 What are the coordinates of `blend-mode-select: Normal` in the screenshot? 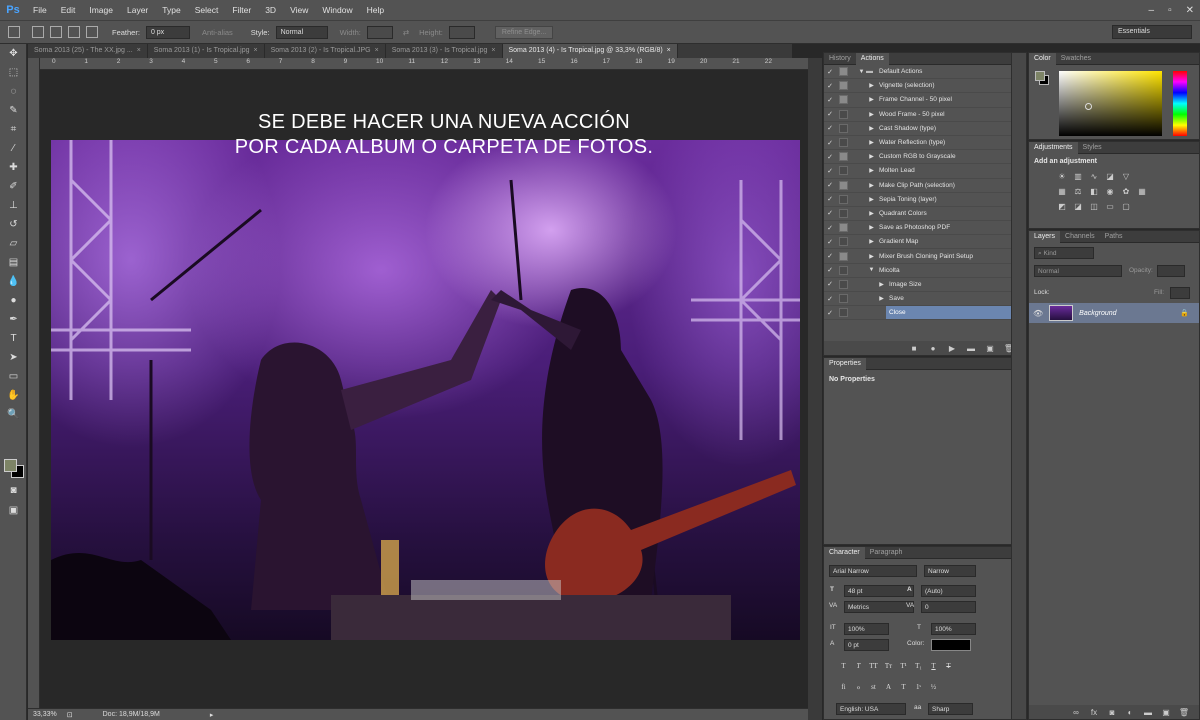 It's located at (1078, 271).